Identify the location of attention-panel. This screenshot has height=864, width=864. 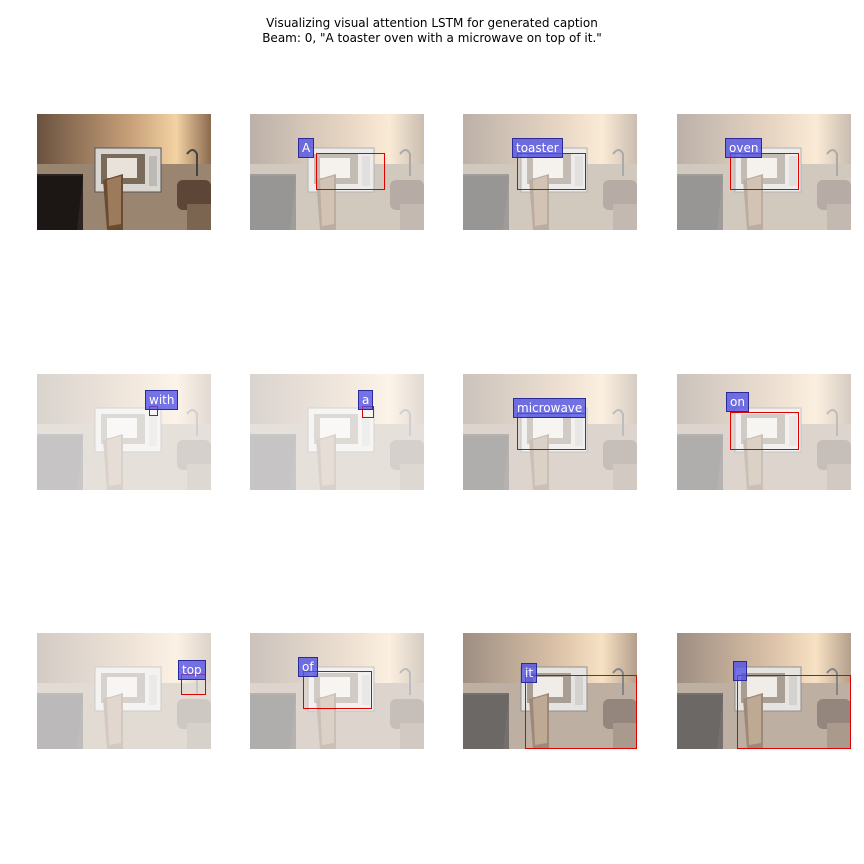
(764, 691).